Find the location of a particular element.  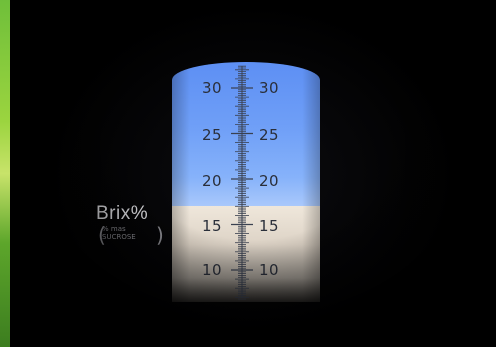

scale-ticks is located at coordinates (242, 182).